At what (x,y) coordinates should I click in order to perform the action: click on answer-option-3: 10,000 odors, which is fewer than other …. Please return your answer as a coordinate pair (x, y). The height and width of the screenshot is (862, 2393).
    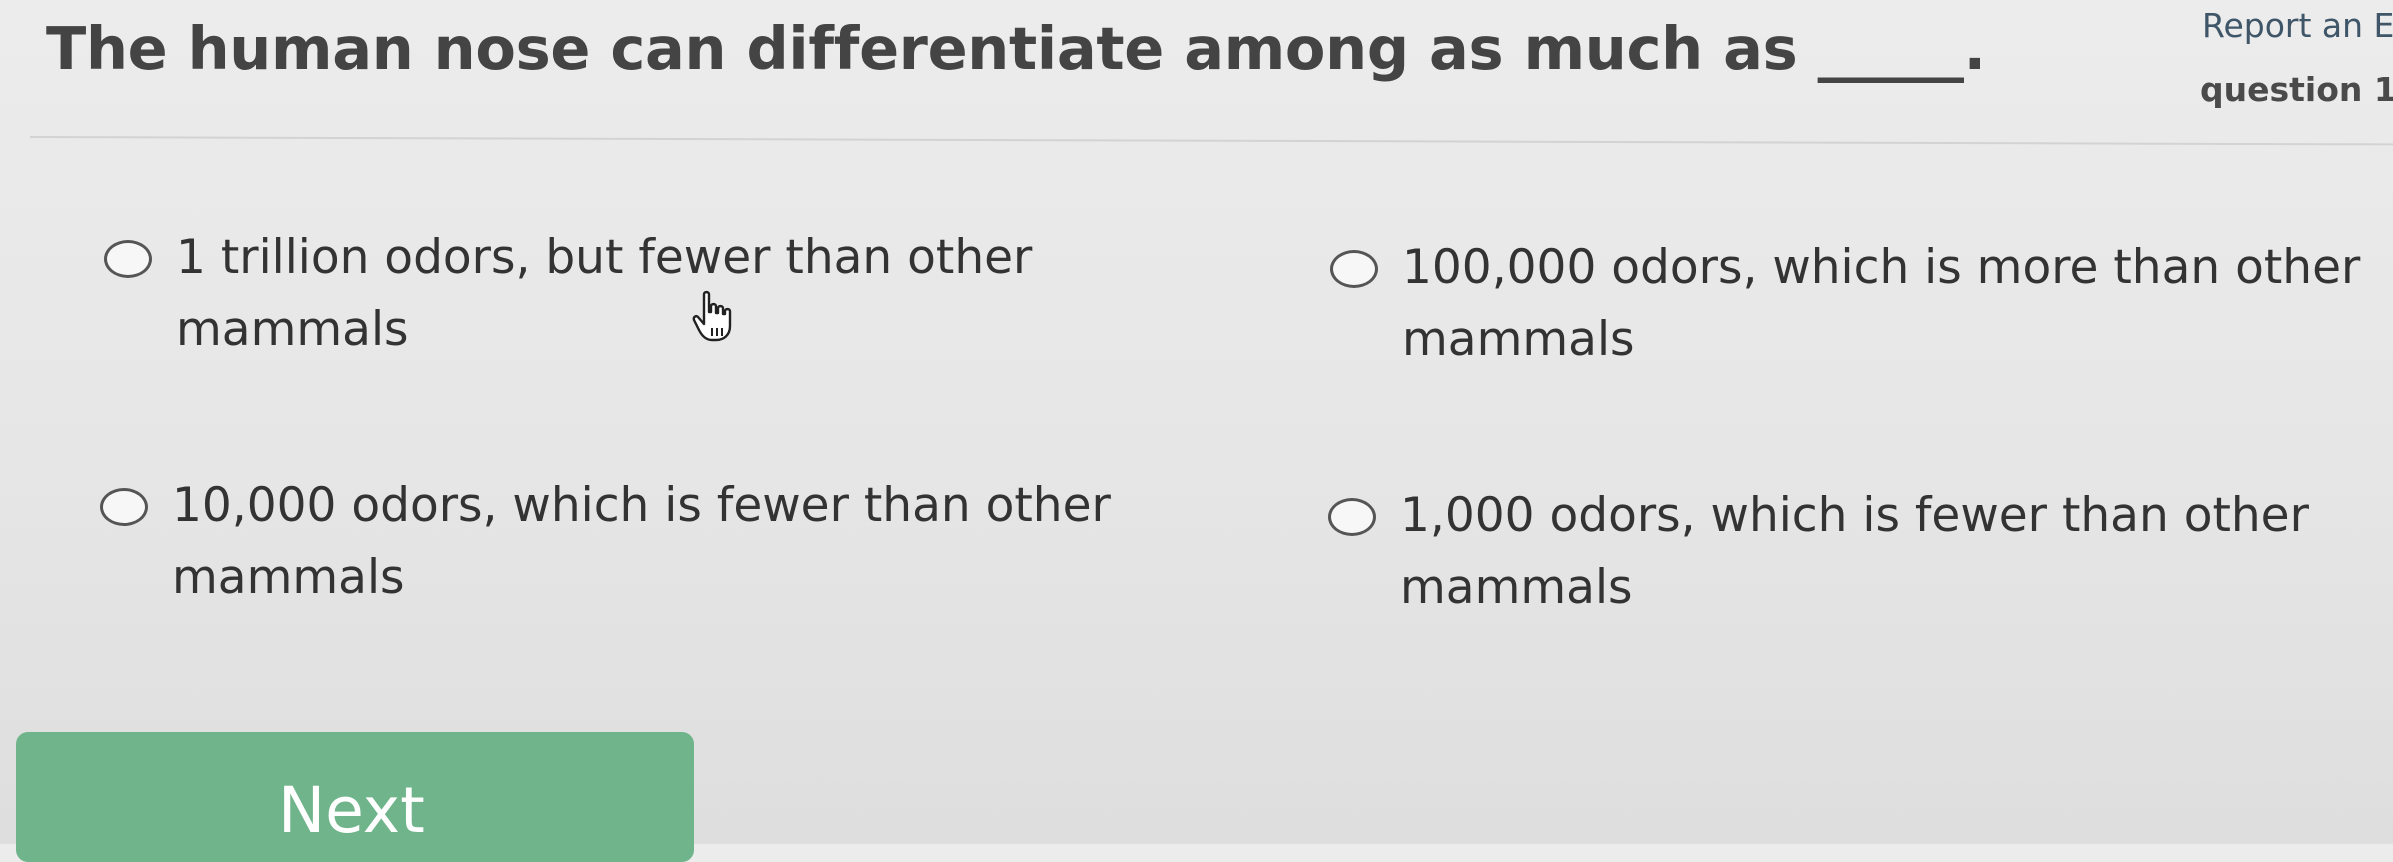
    Looking at the image, I should click on (616, 542).